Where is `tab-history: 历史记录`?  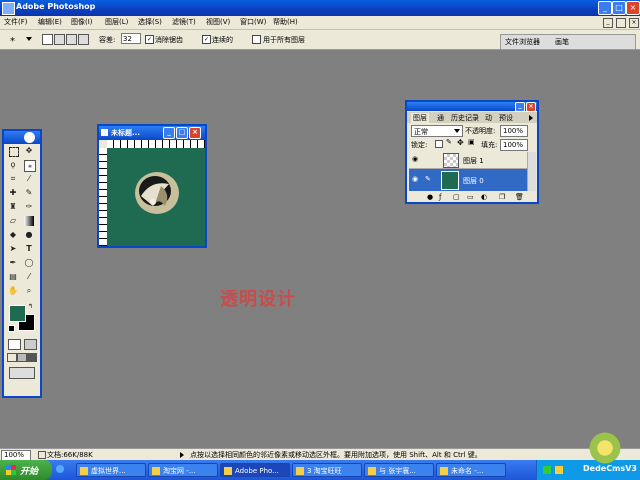
tab-history: 历史记录 is located at coordinates (465, 118).